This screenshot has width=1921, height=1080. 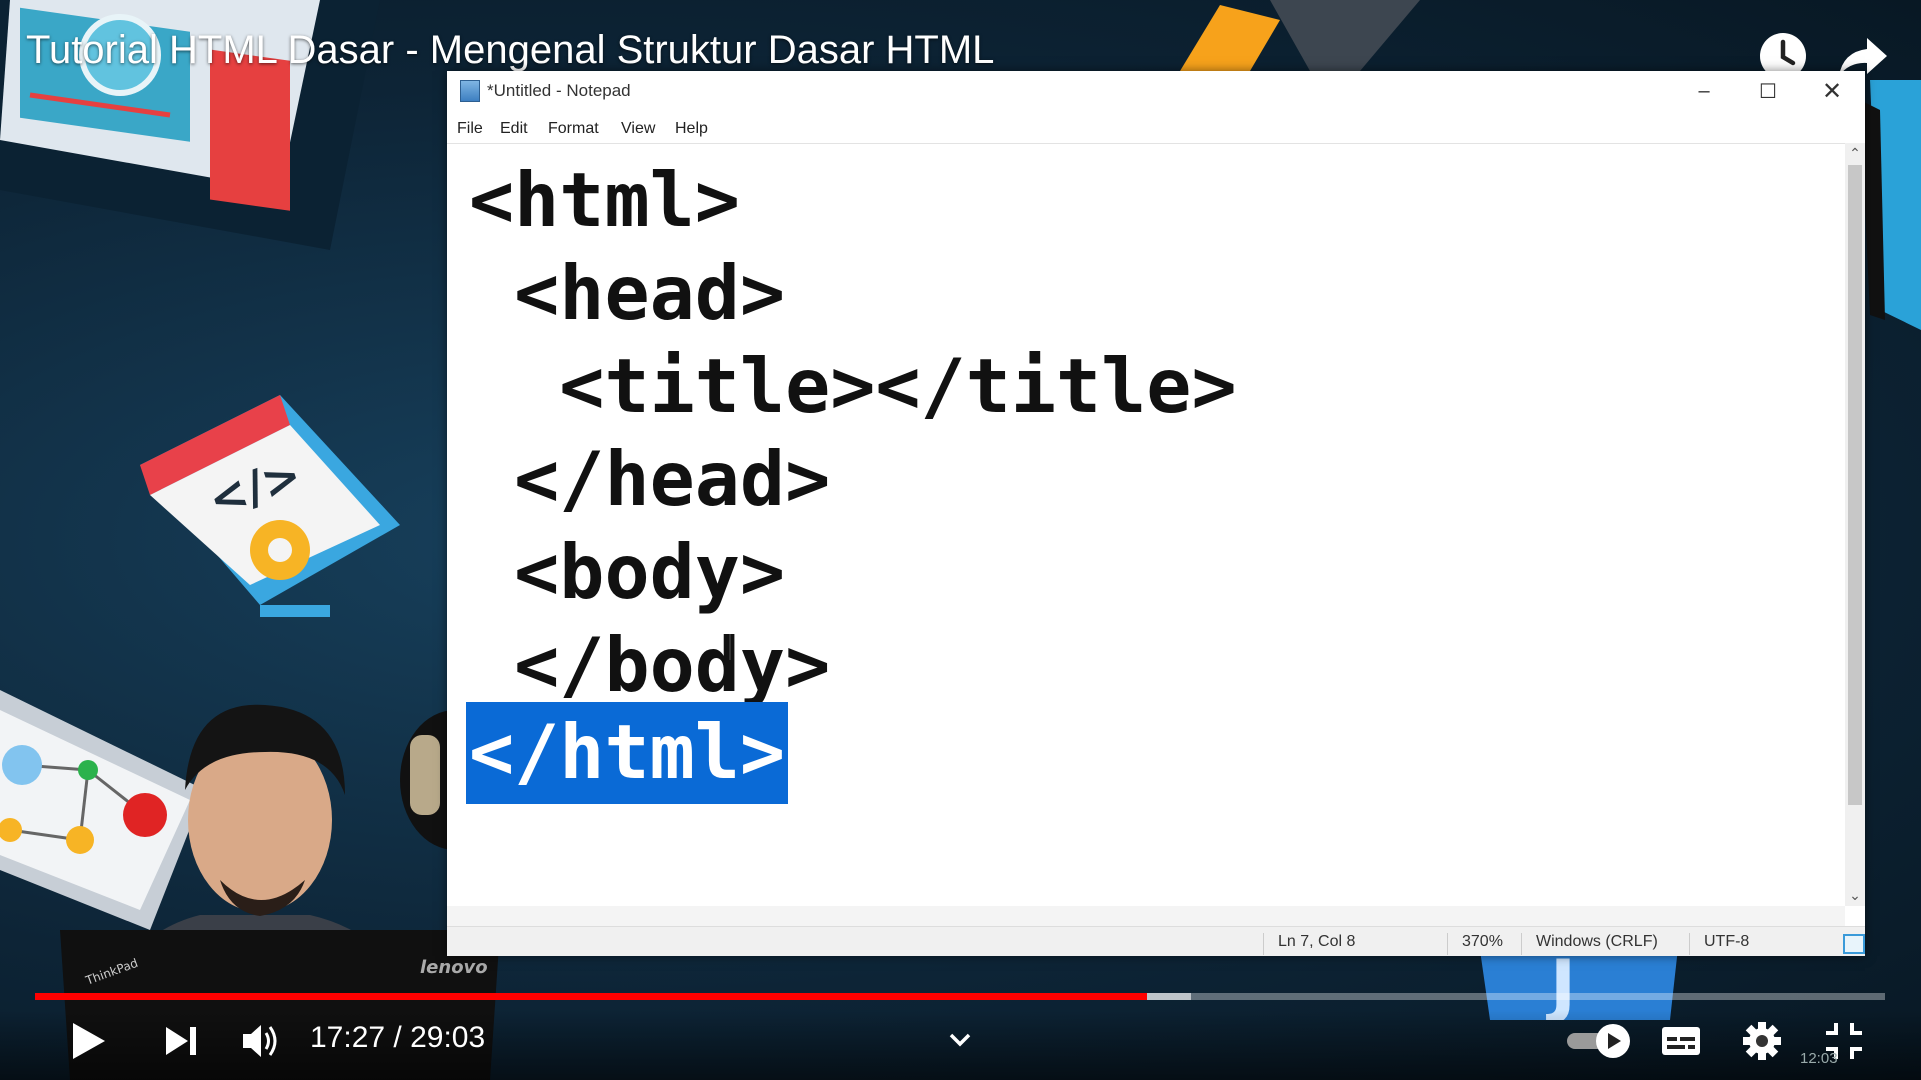 What do you see at coordinates (182, 1041) in the screenshot?
I see `next-icon` at bounding box center [182, 1041].